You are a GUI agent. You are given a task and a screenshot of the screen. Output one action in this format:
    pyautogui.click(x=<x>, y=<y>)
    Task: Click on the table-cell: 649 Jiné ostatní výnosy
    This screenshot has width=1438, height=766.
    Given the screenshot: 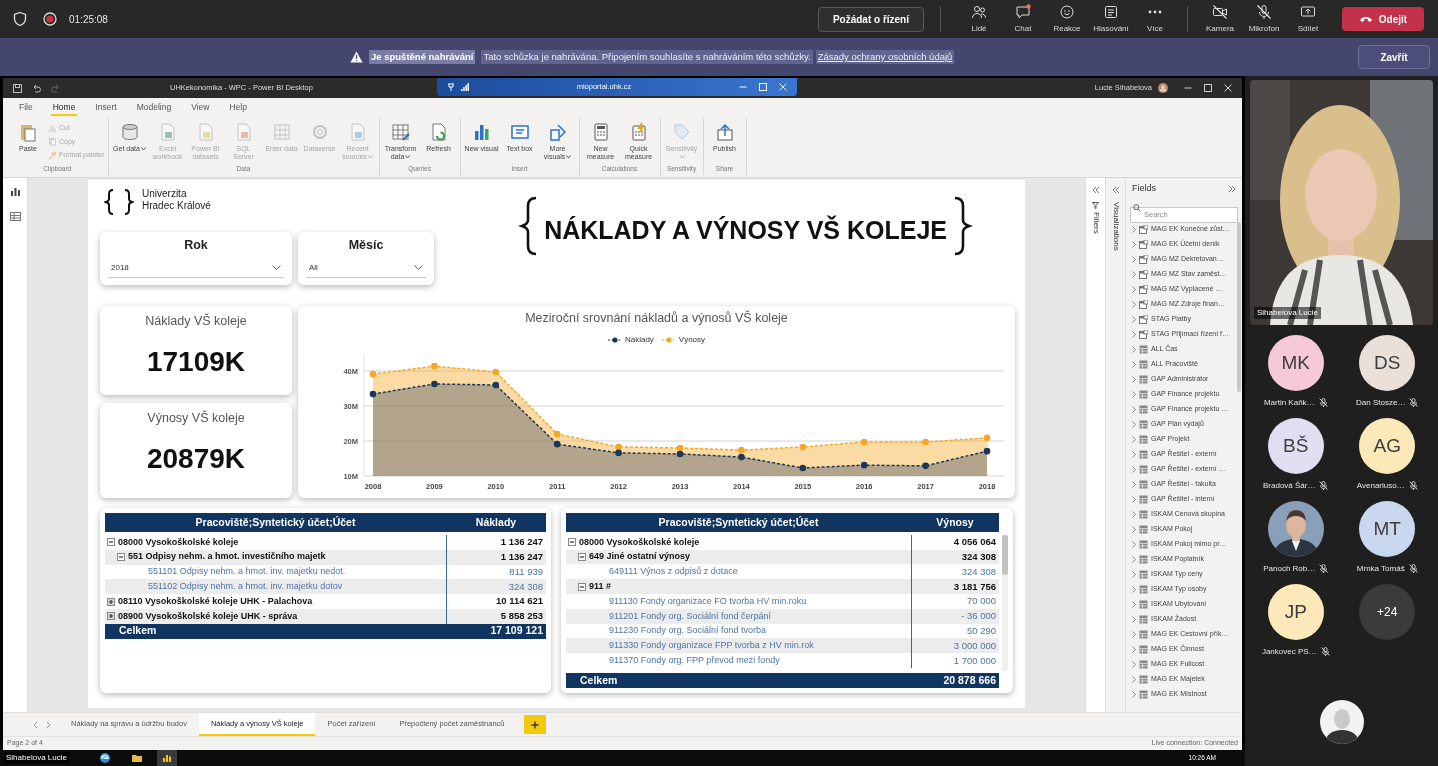 What is the action you would take?
    pyautogui.click(x=640, y=557)
    